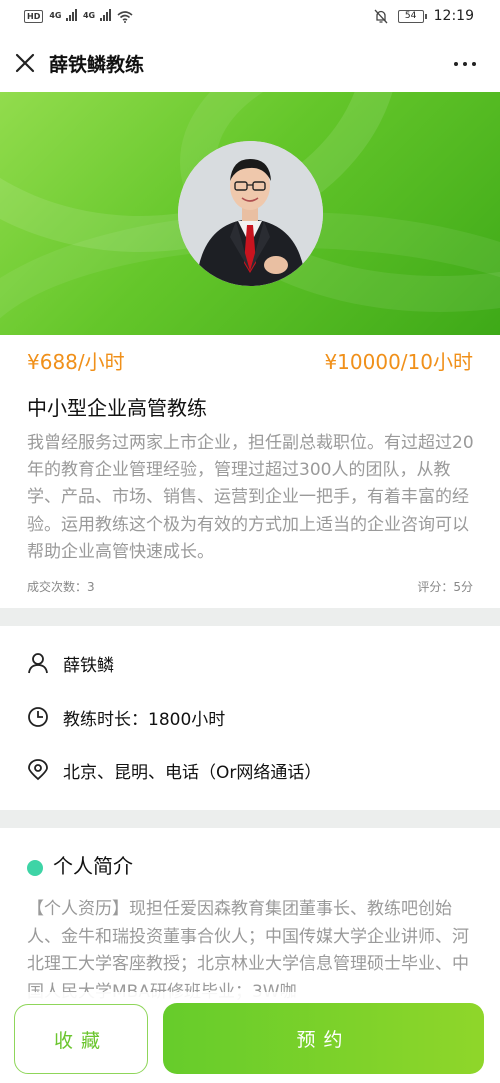 Image resolution: width=500 pixels, height=1083 pixels. I want to click on nav-bar: 薛铁鳞教练, so click(250, 64).